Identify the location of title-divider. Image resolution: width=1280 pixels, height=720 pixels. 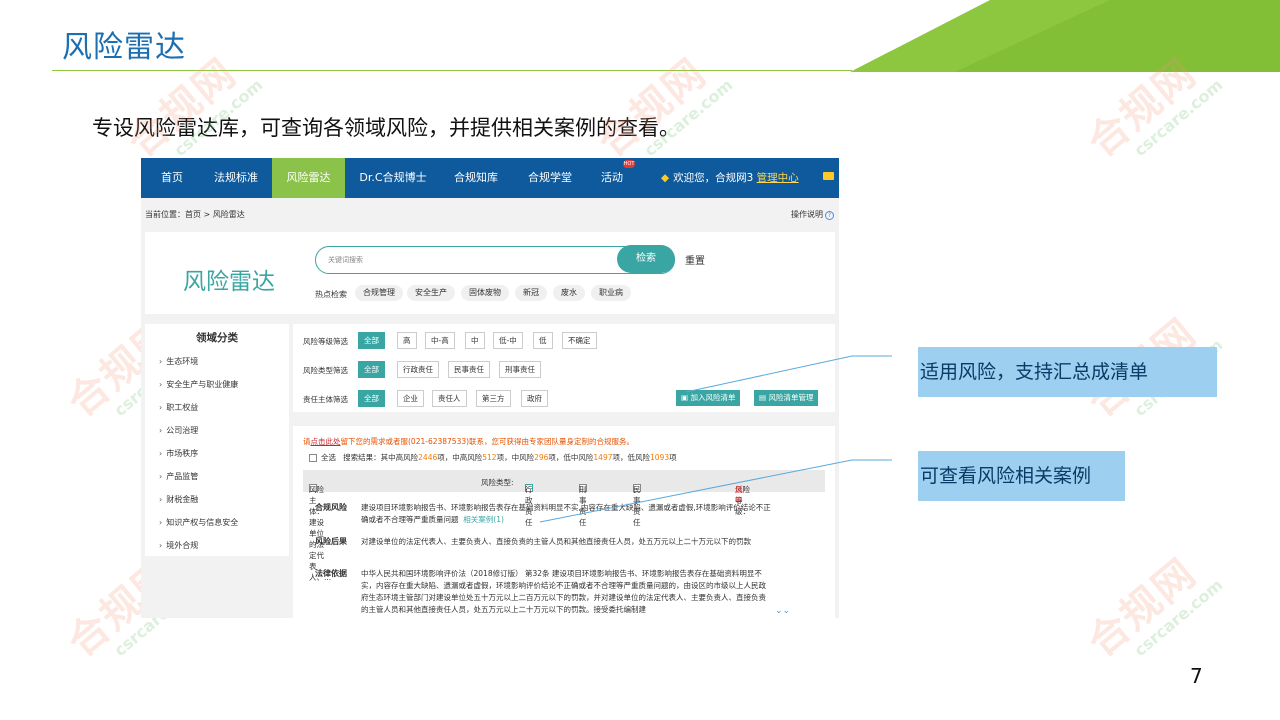
(452, 70).